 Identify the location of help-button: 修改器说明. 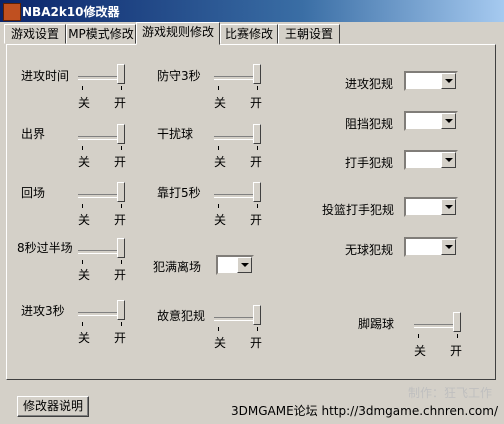
(53, 406).